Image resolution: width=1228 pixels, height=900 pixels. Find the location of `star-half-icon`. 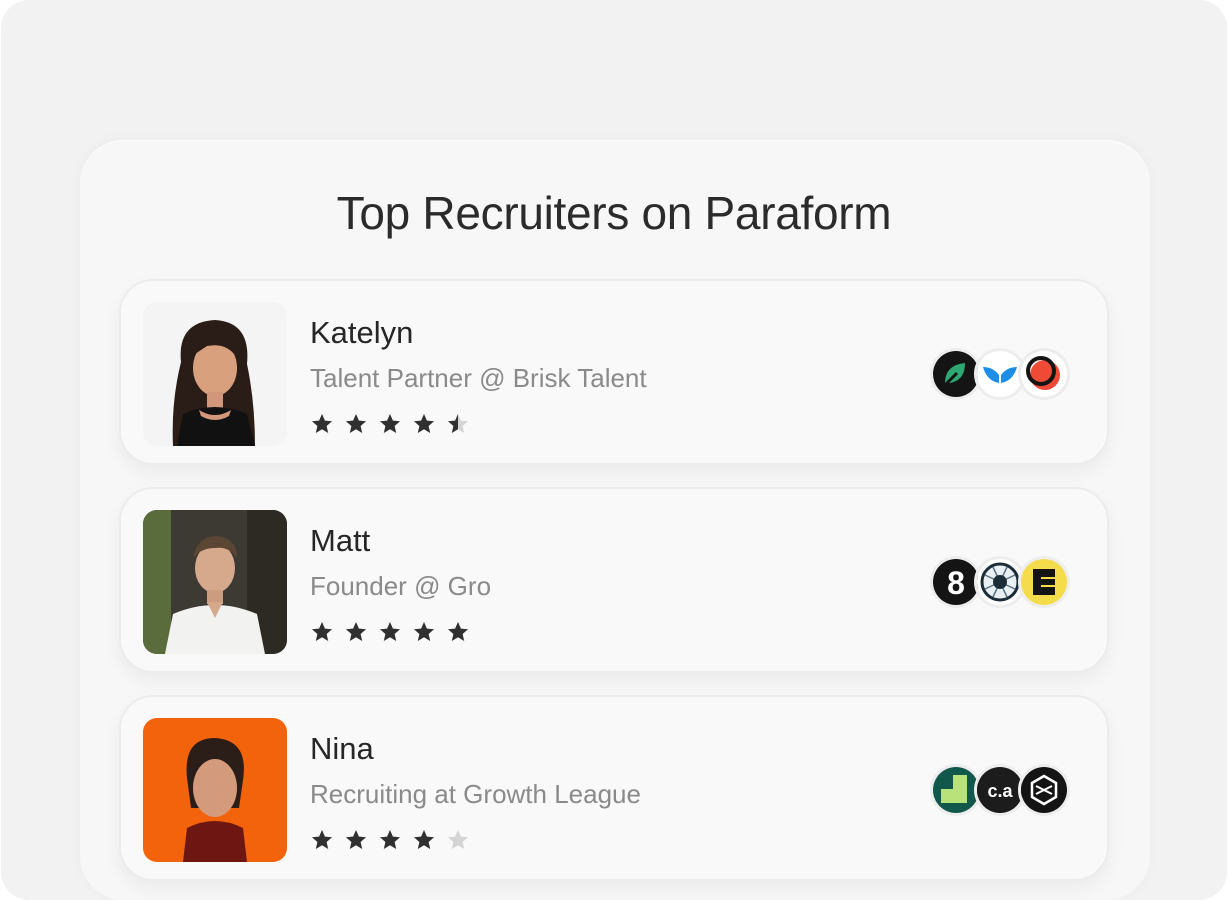

star-half-icon is located at coordinates (458, 423).